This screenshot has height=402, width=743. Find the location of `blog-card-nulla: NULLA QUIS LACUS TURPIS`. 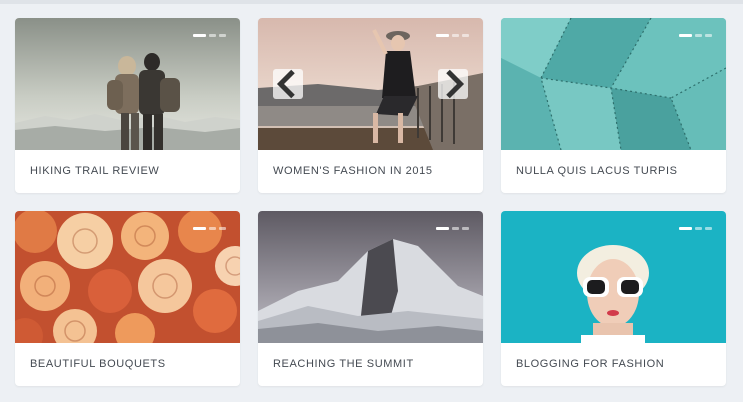

blog-card-nulla: NULLA QUIS LACUS TURPIS is located at coordinates (613, 105).